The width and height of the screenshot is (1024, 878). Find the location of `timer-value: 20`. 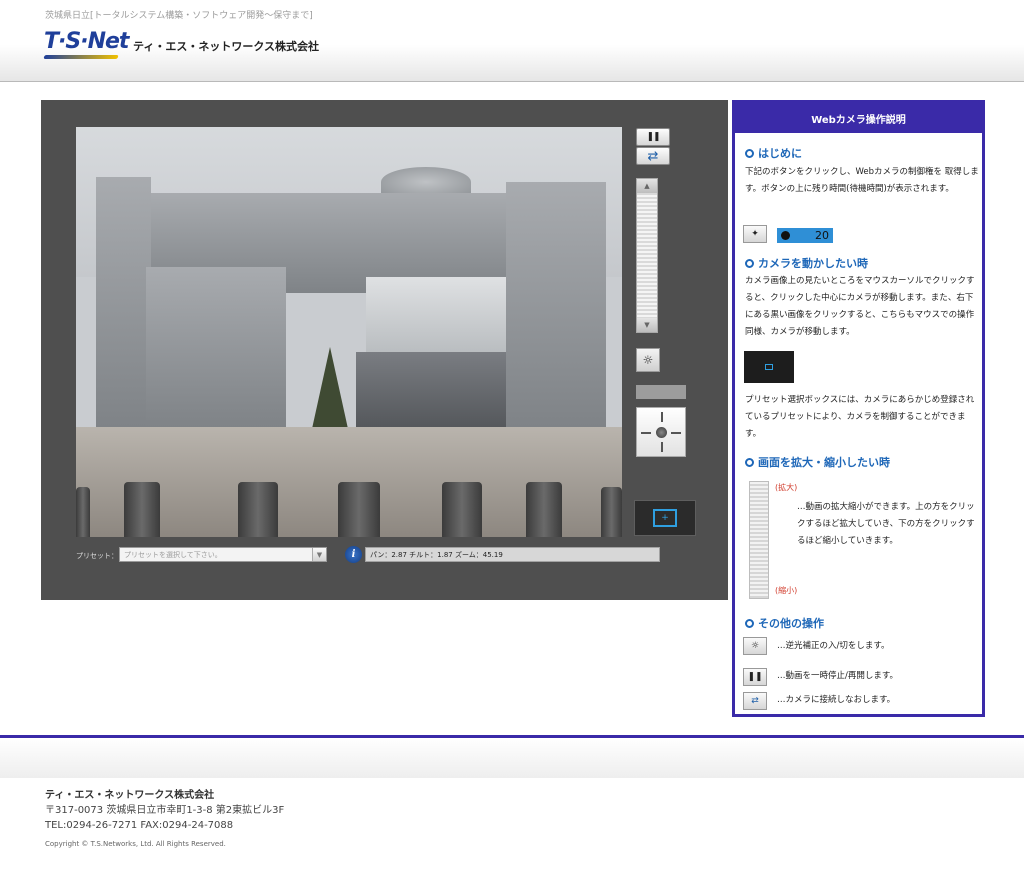

timer-value: 20 is located at coordinates (822, 235).